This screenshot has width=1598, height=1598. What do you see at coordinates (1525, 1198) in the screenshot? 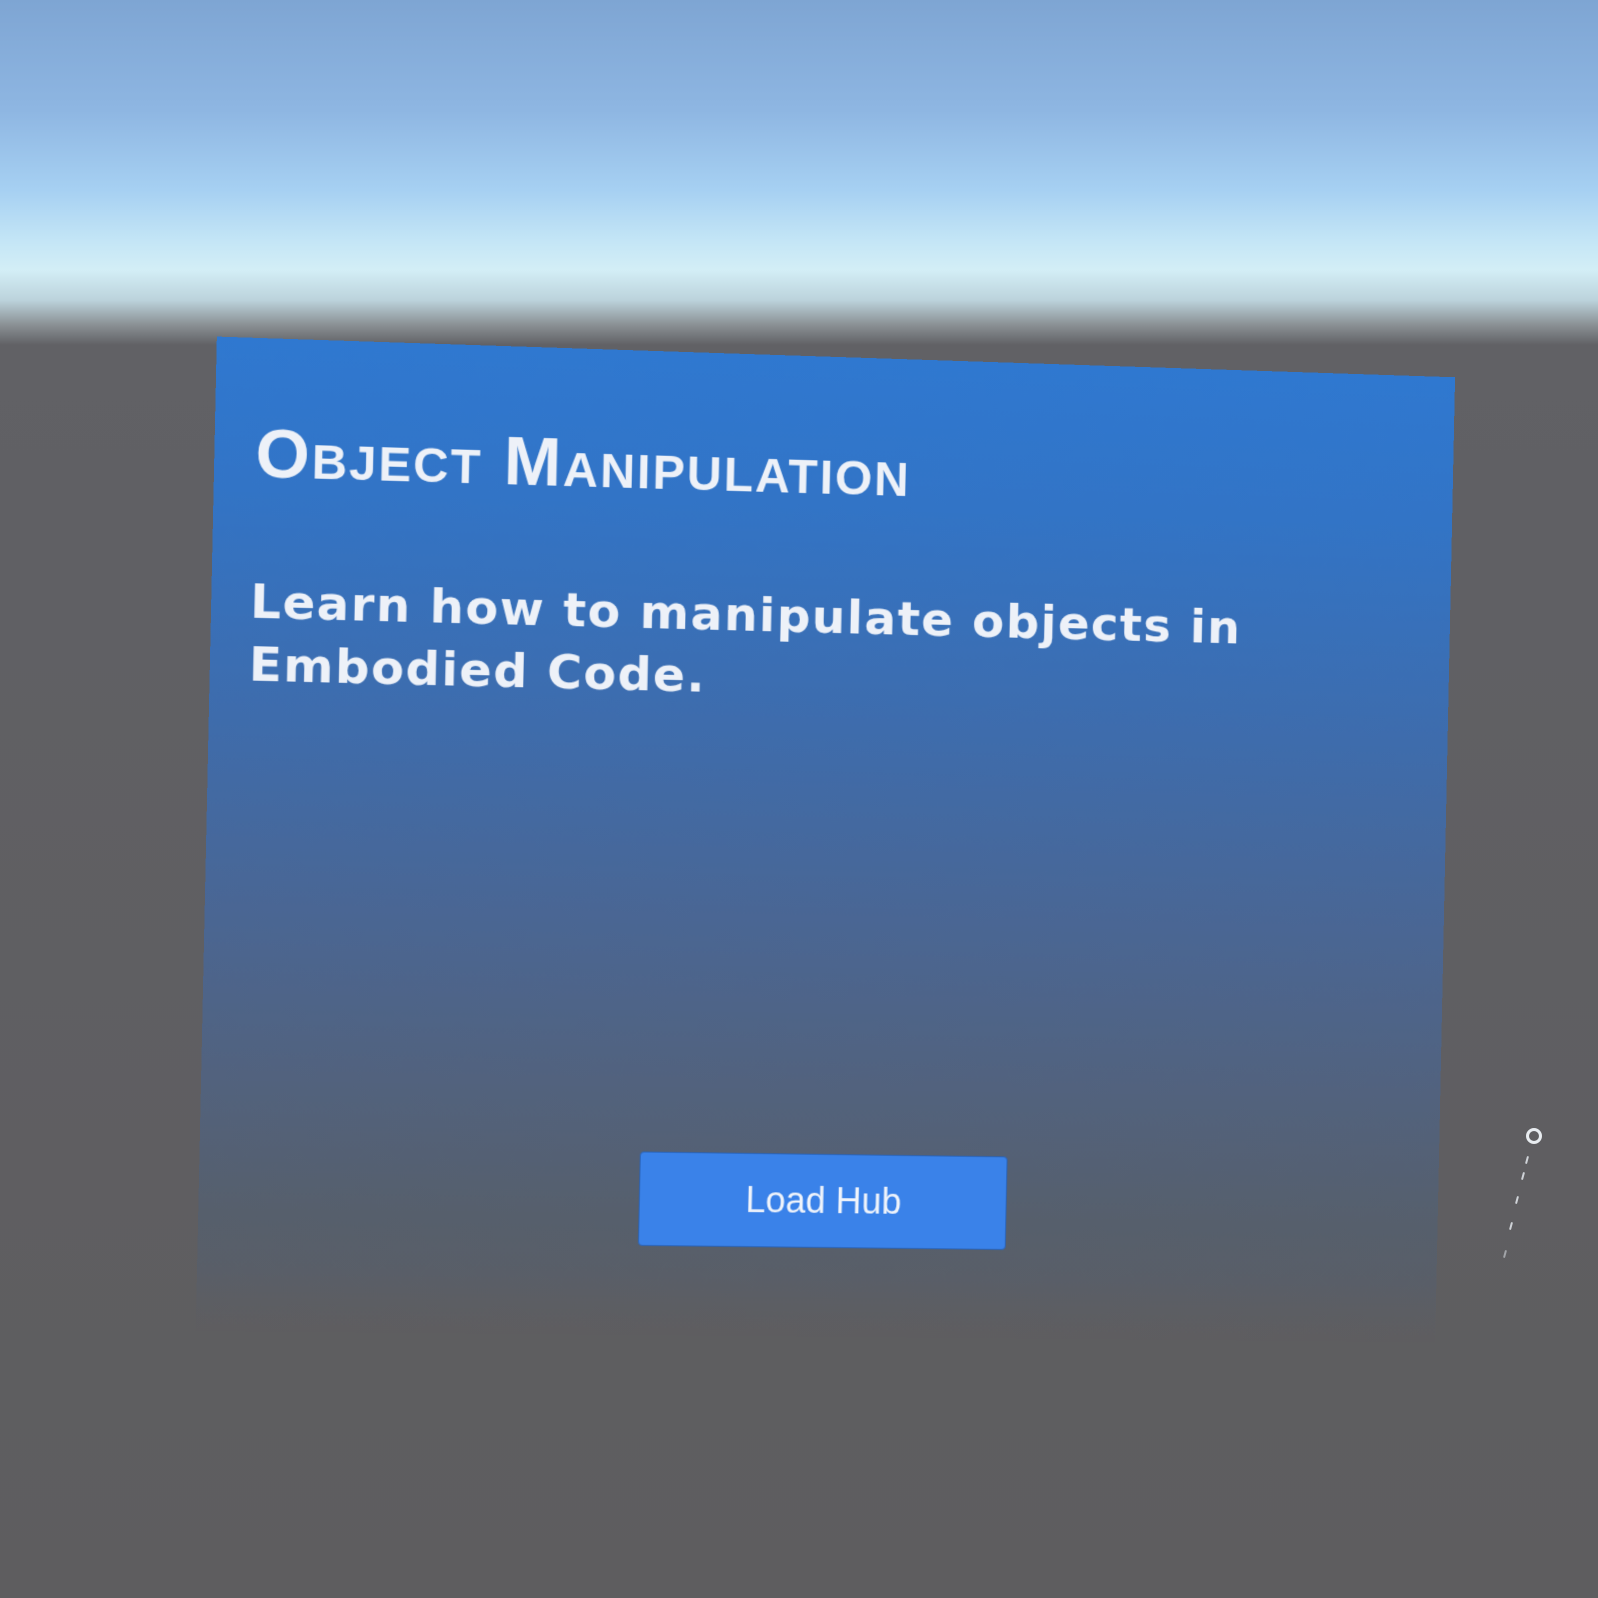
I see `controller-pointer-icon` at bounding box center [1525, 1198].